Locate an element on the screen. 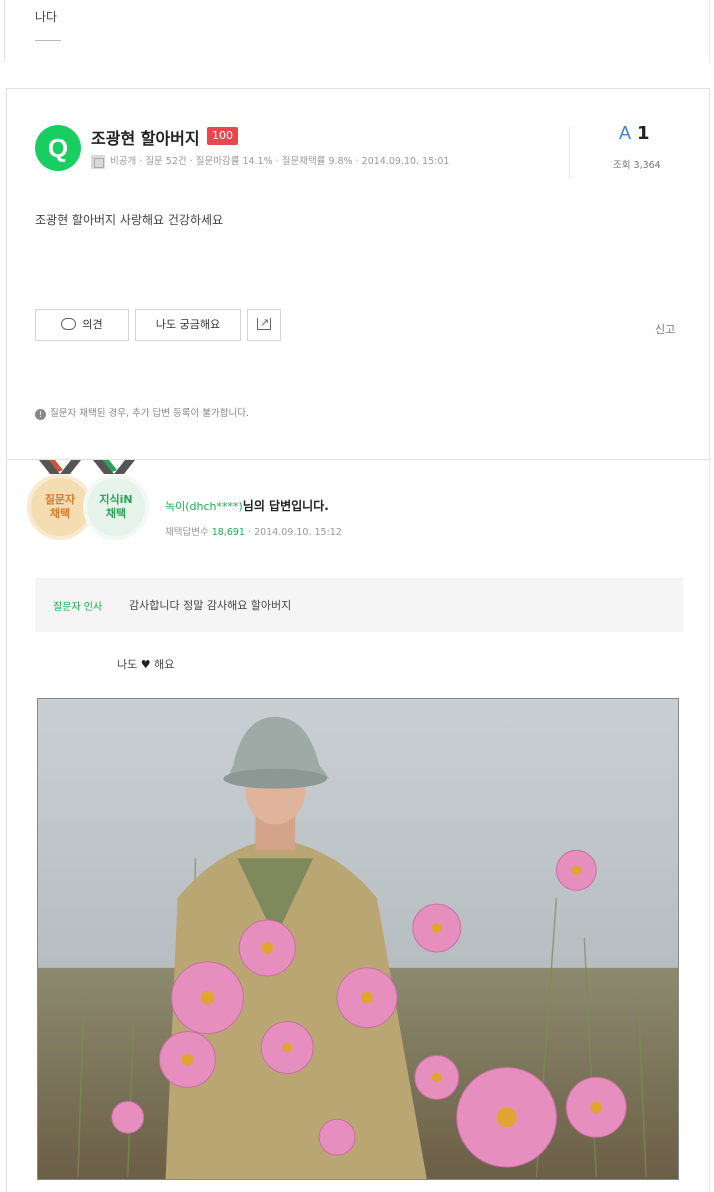 The image size is (714, 1192). share-button is located at coordinates (264, 324).